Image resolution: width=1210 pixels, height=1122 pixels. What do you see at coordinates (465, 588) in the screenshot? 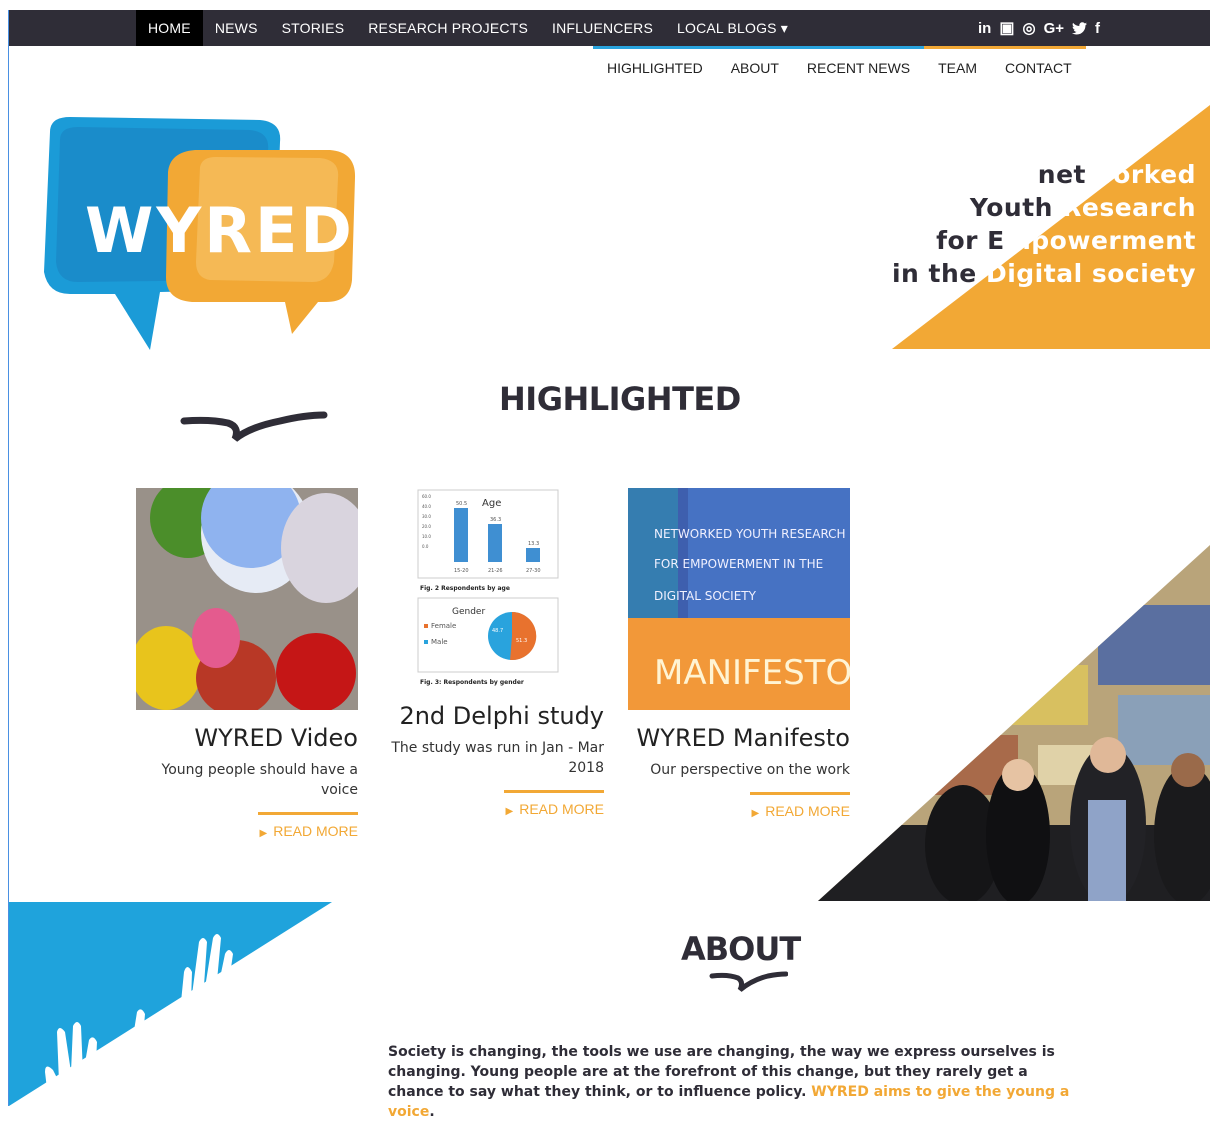
I see `figure-caption: Fig. 2 Respondents by age` at bounding box center [465, 588].